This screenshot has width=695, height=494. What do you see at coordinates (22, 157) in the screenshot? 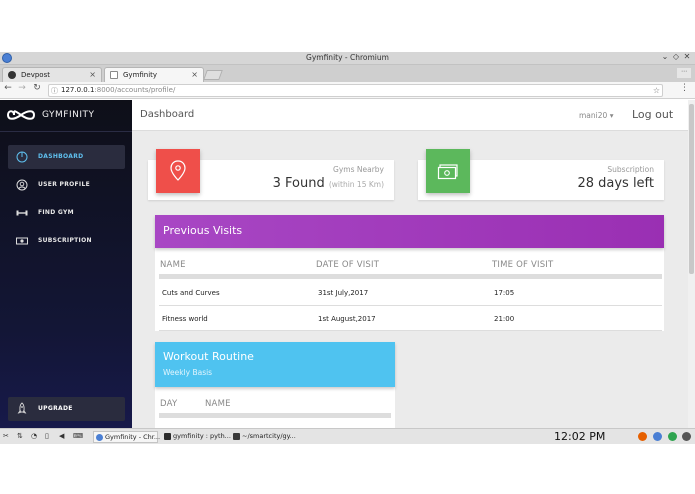
I see `dashboard-icon` at bounding box center [22, 157].